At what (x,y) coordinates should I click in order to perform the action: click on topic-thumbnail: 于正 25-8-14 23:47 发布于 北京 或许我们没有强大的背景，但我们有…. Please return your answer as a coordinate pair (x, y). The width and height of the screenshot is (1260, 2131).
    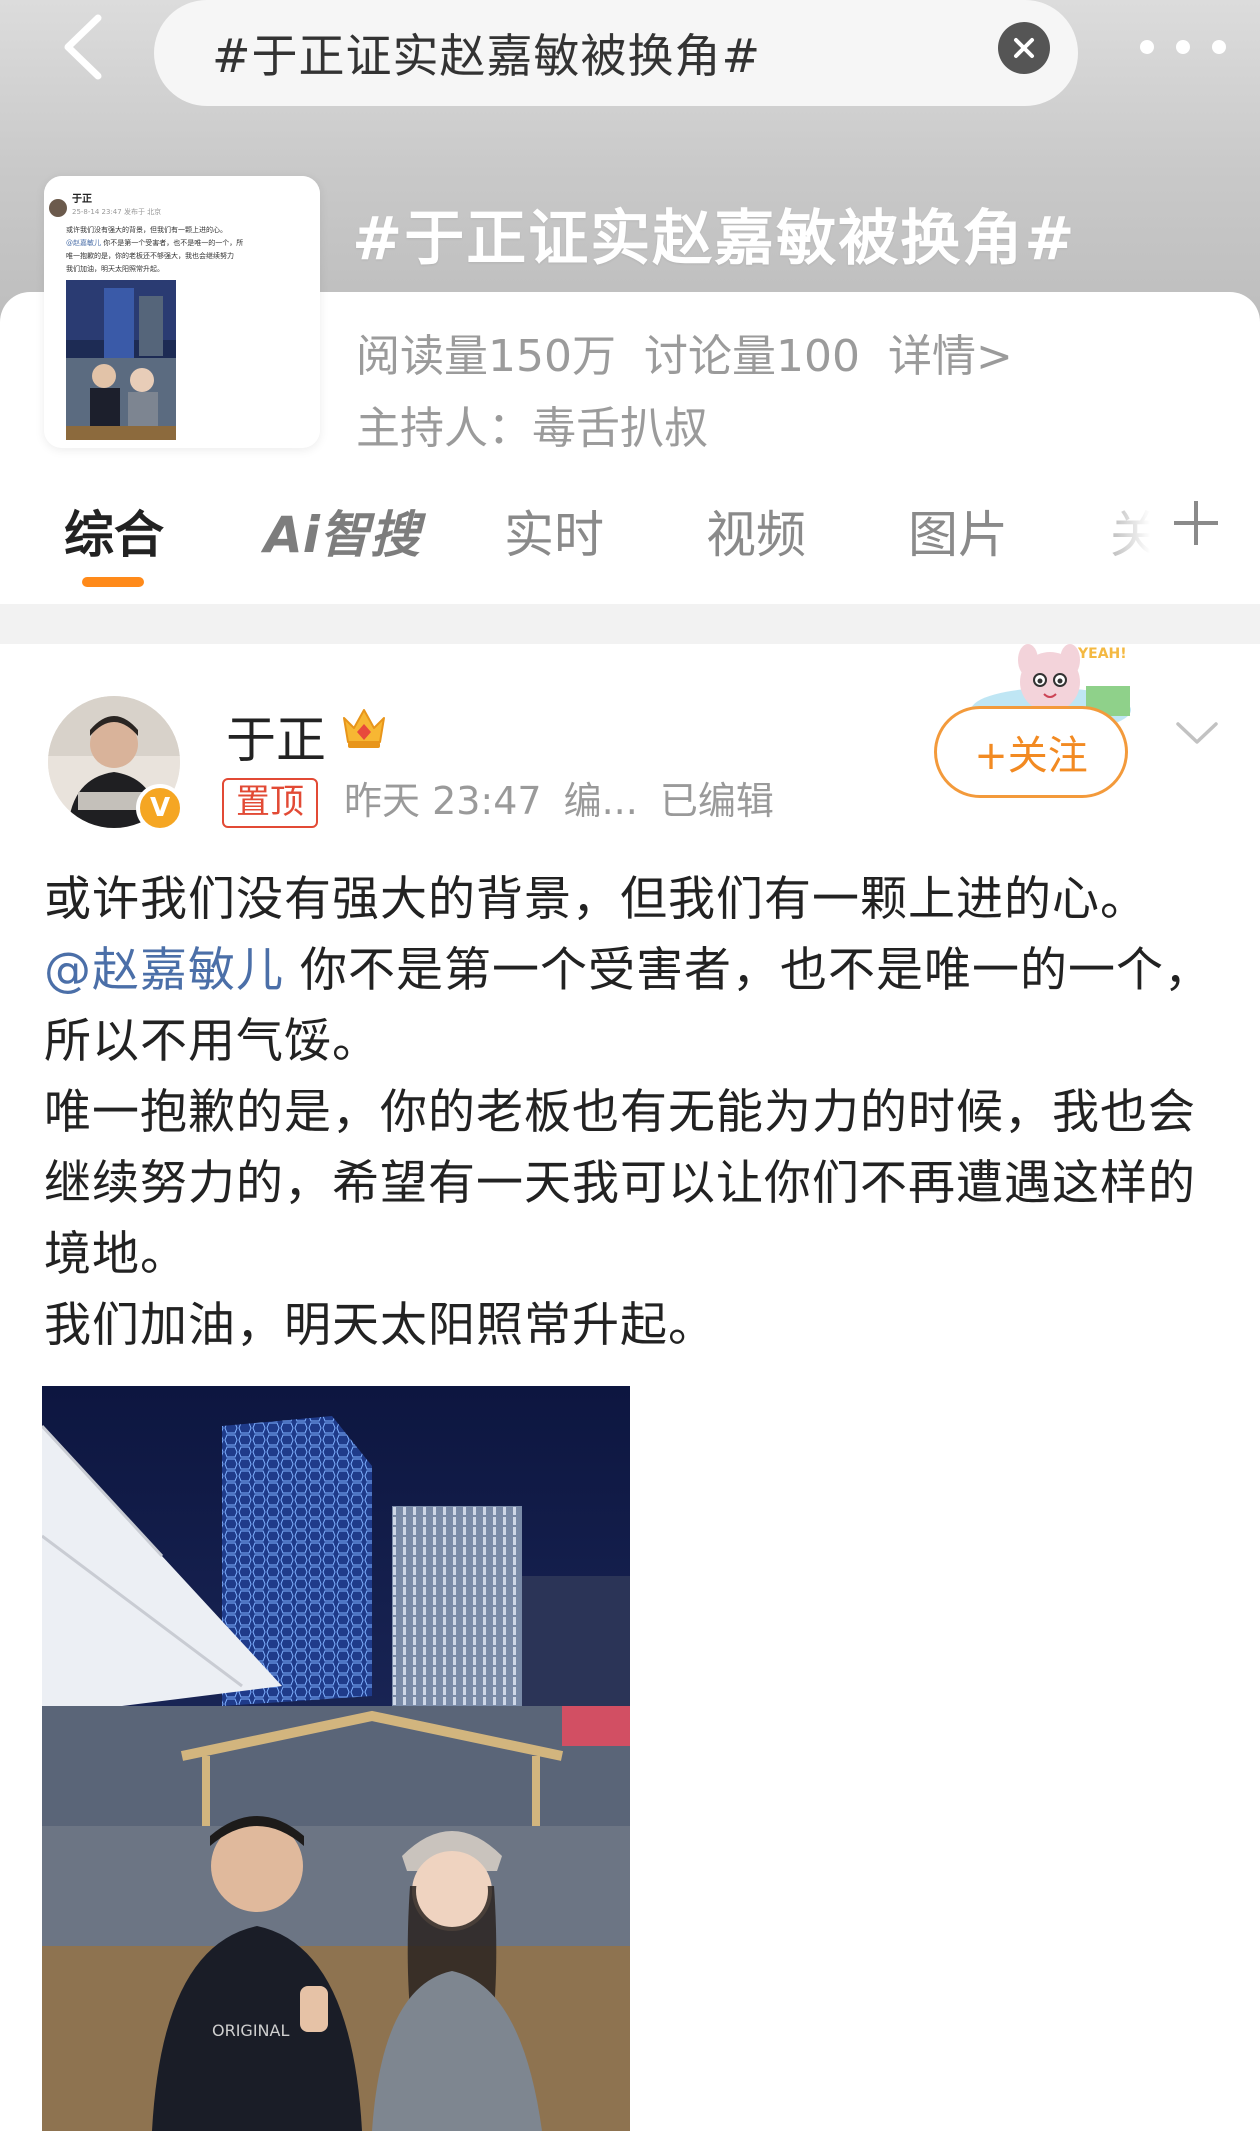
    Looking at the image, I should click on (182, 312).